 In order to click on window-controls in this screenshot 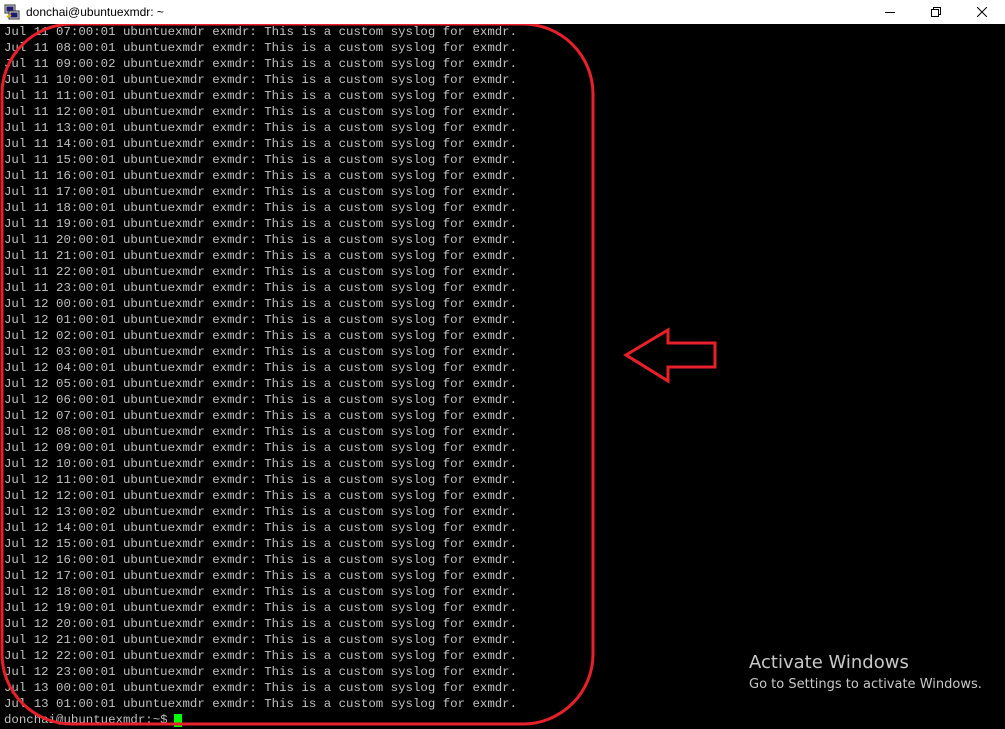, I will do `click(936, 12)`.